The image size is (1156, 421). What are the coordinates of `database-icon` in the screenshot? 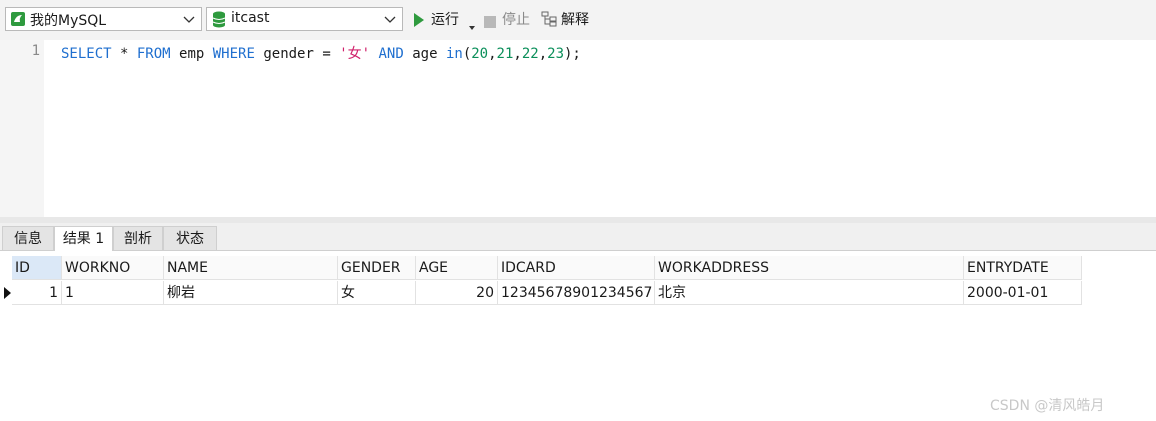 It's located at (219, 19).